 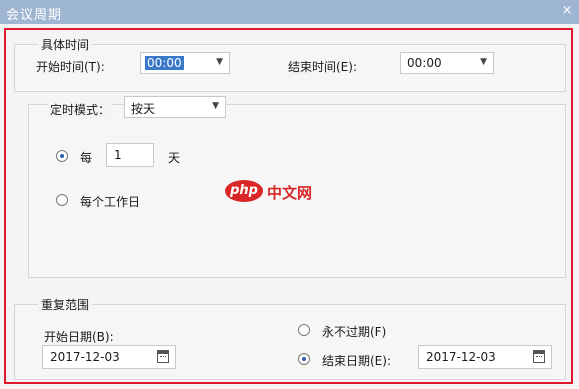 I want to click on schedule-mode-label: 定时模式：, so click(x=80, y=109).